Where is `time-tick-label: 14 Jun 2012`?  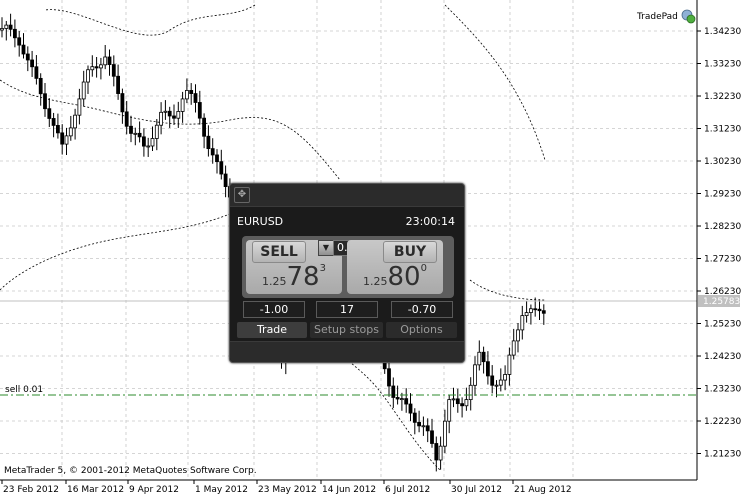
time-tick-label: 14 Jun 2012 is located at coordinates (349, 490).